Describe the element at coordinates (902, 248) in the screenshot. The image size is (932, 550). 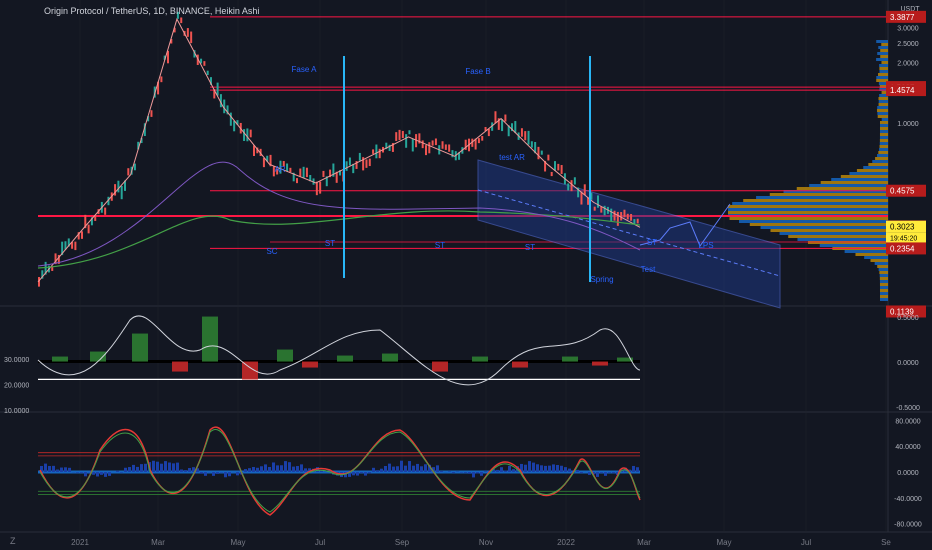
I see `price-label-text: 0.2354` at that location.